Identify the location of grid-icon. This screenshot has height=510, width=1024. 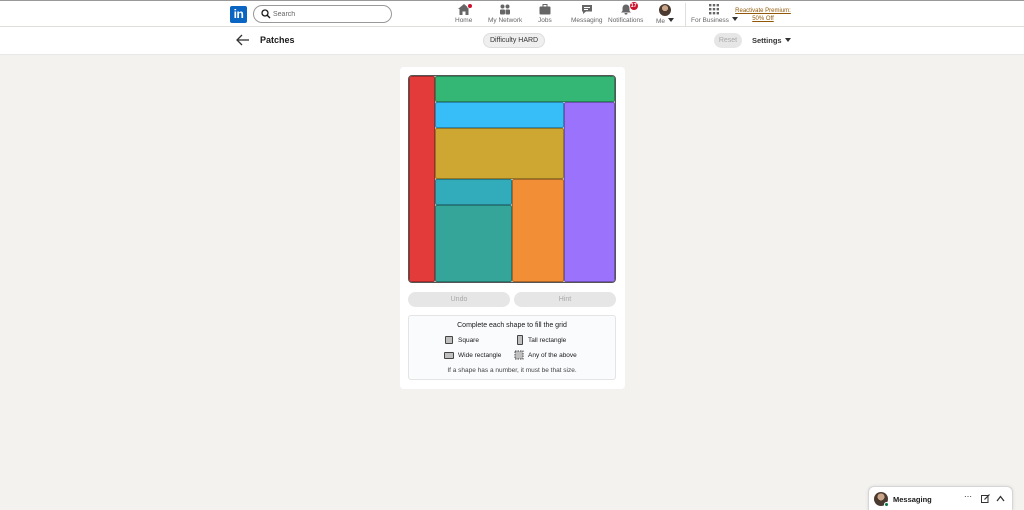
(714, 9).